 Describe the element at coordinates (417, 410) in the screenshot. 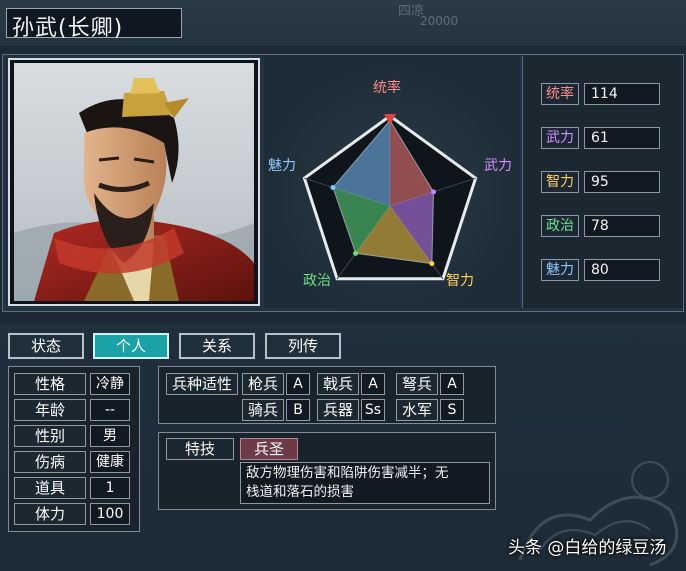

I see `troop-type-label: 水军` at that location.